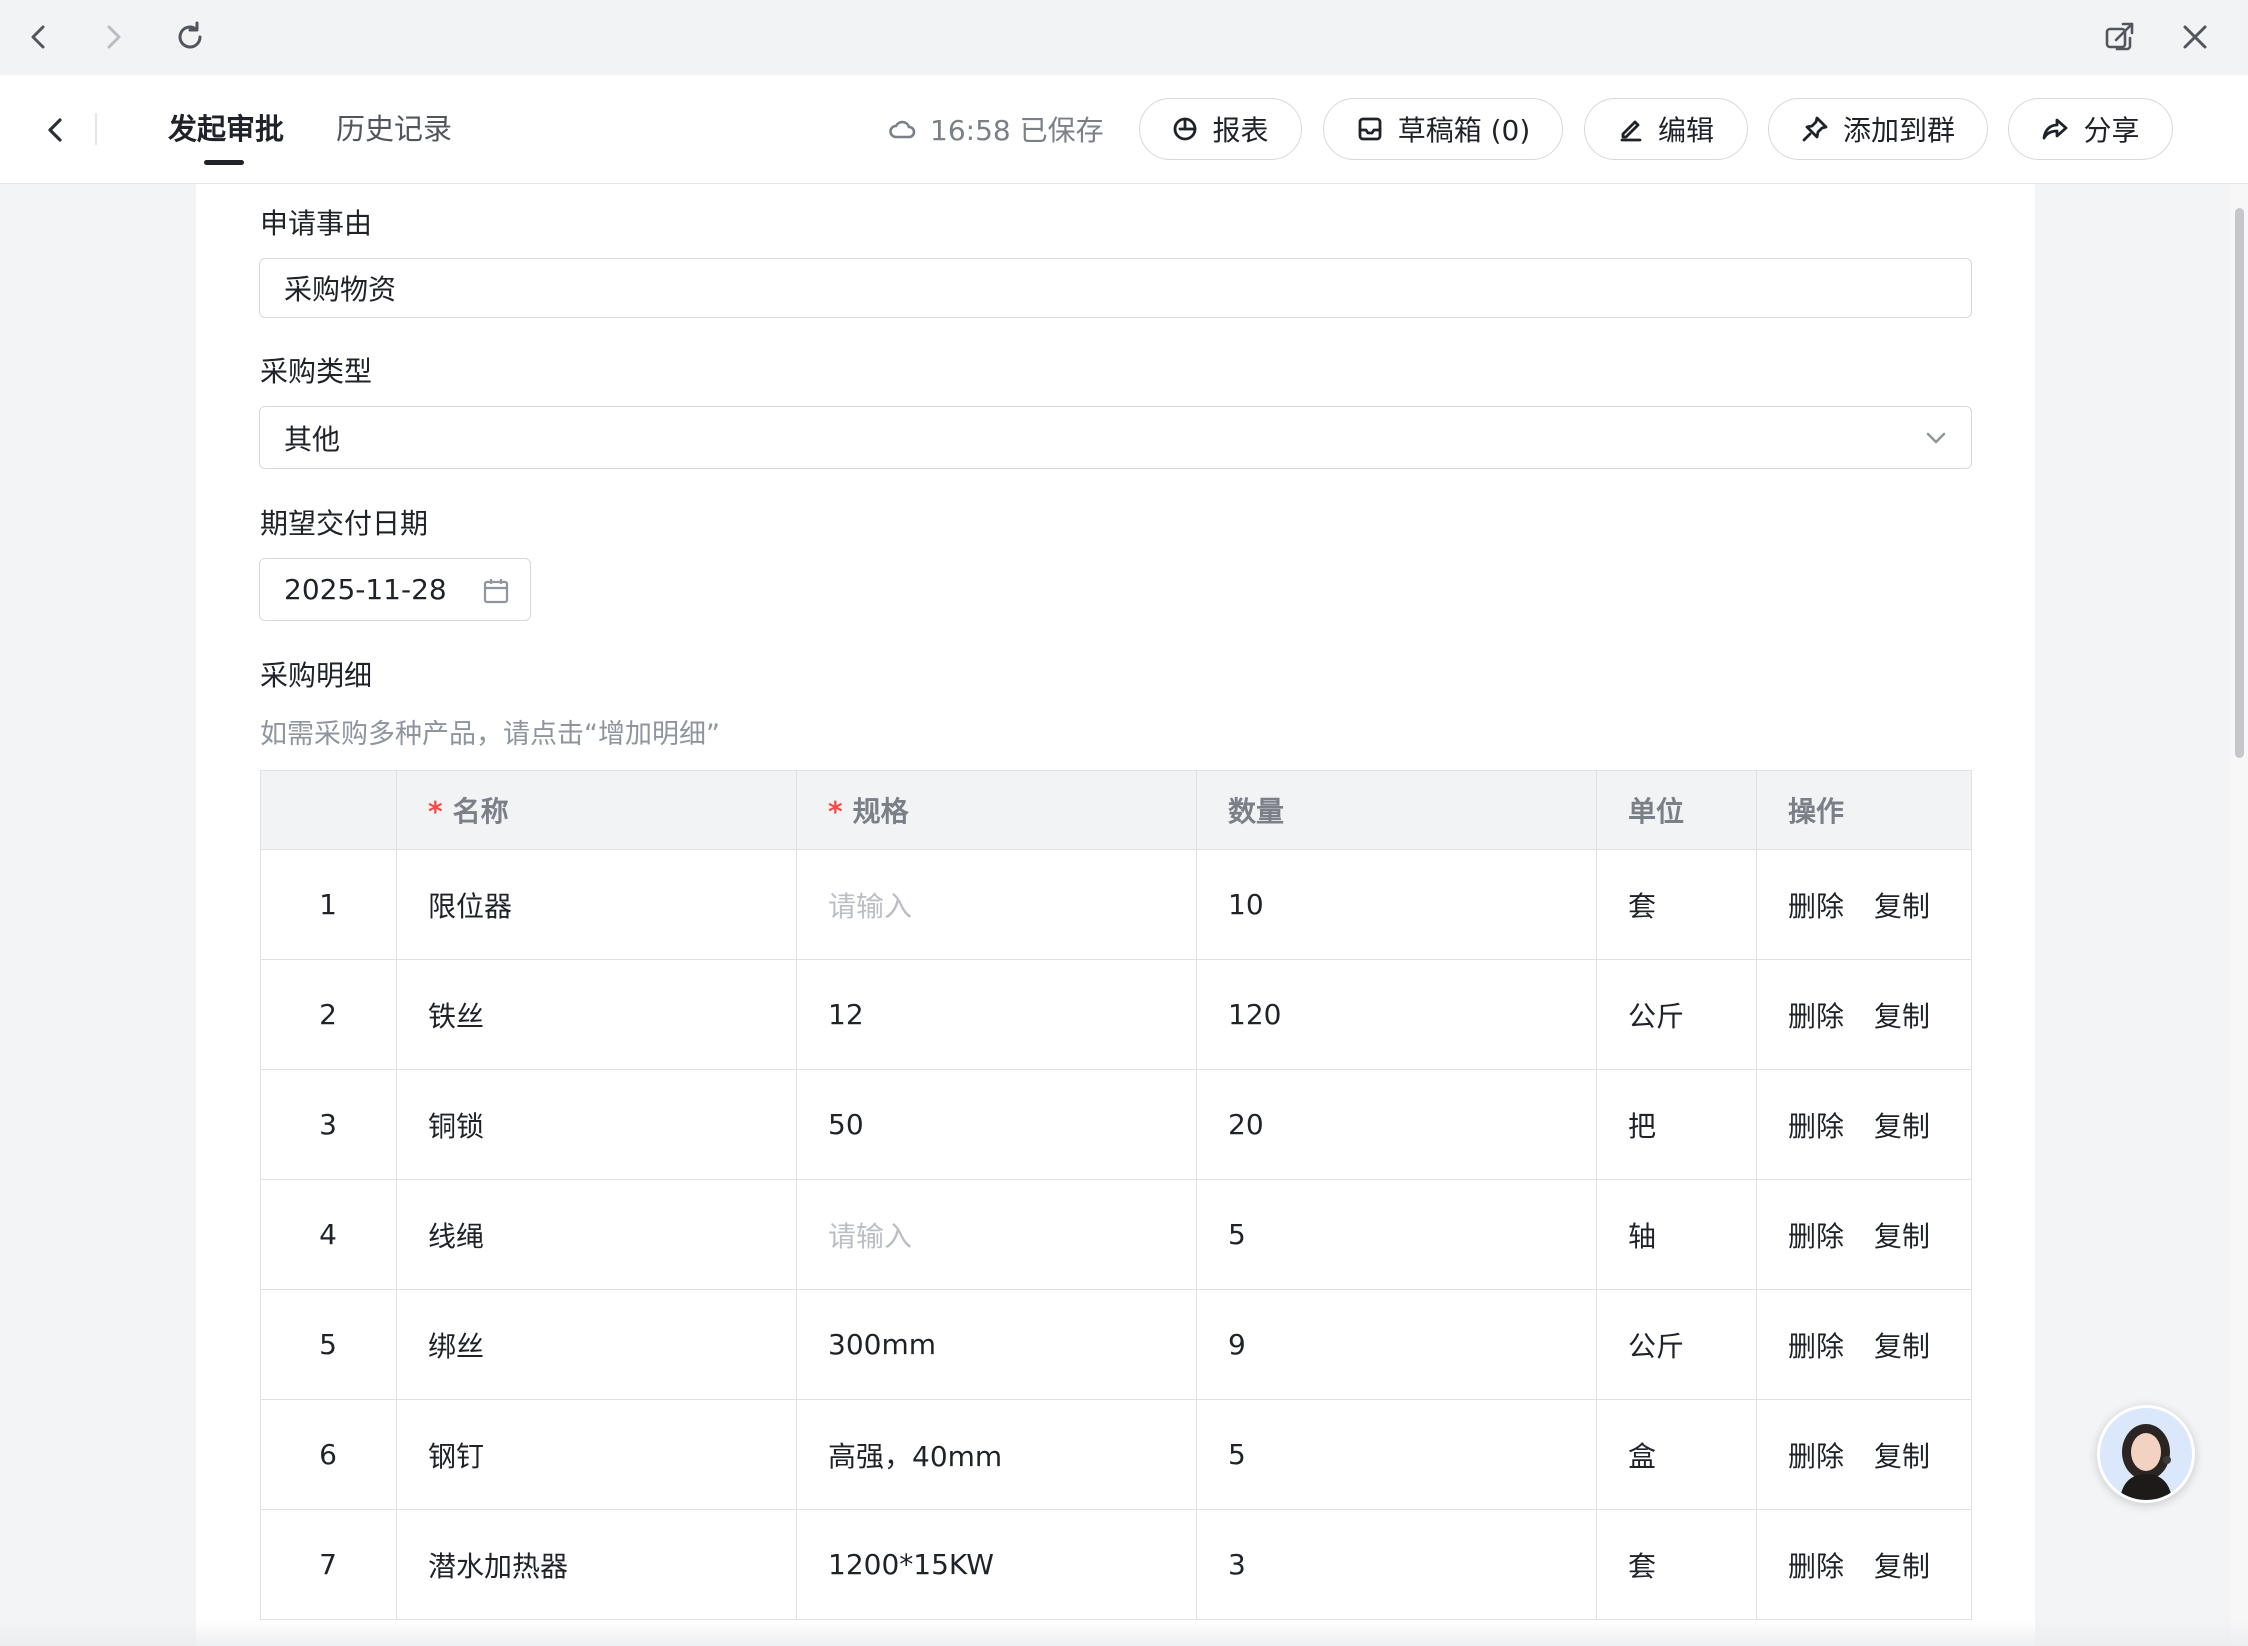 The width and height of the screenshot is (2248, 1646). Describe the element at coordinates (190, 37) in the screenshot. I see `reload-icon` at that location.